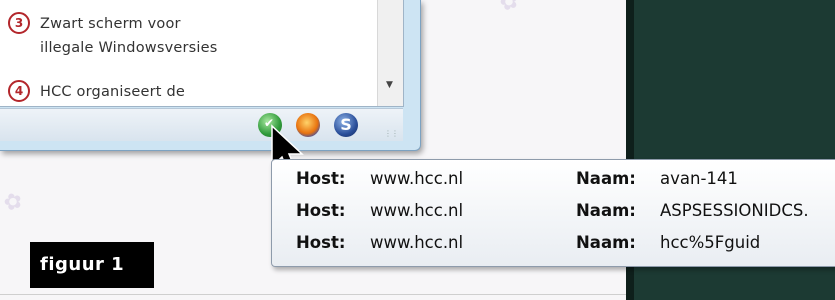  I want to click on news-item-line: HCC organiseert de, so click(113, 92).